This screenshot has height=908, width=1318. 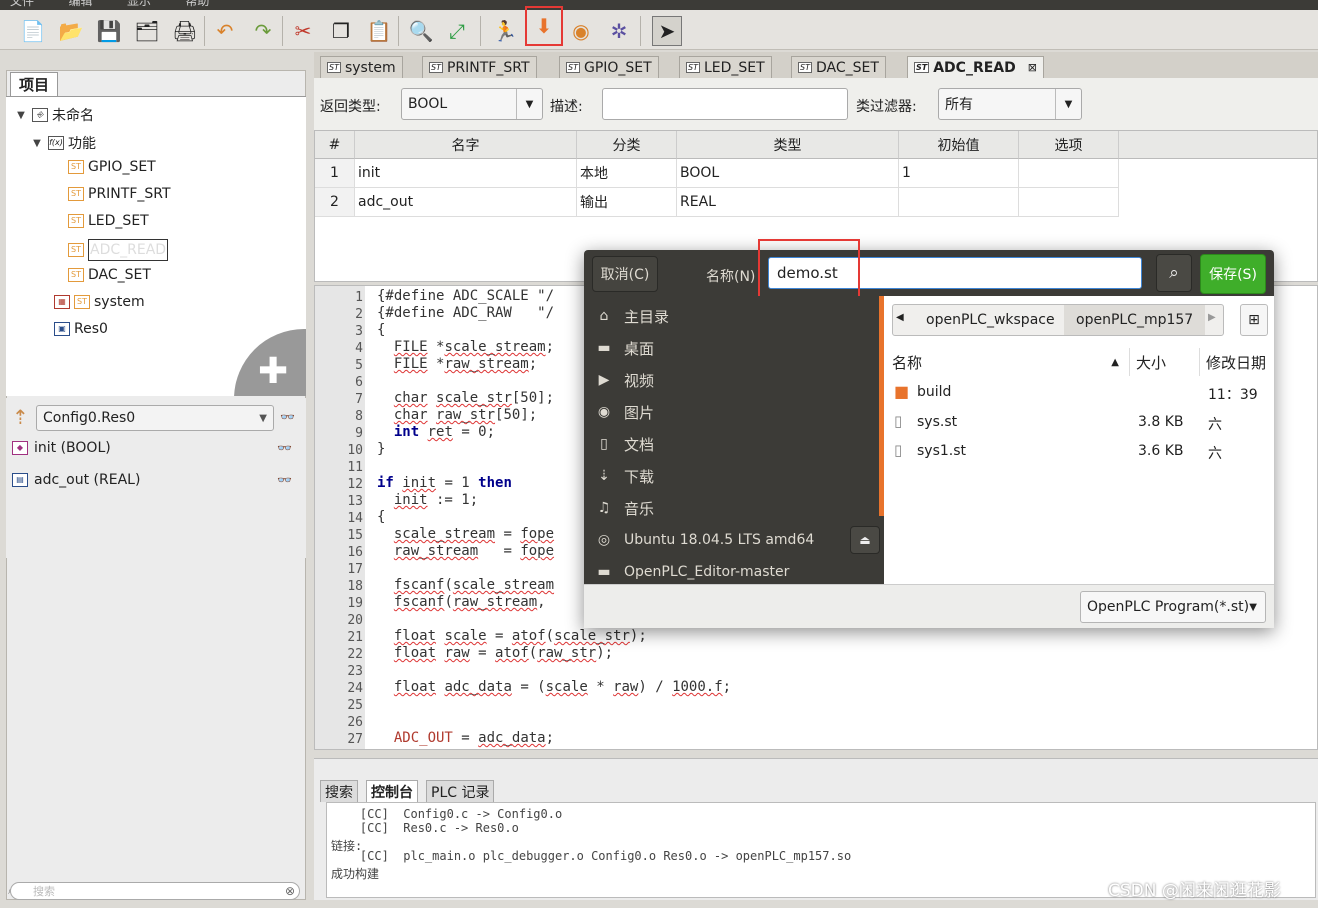 I want to click on tab-dac-set: STDAC_SET, so click(x=838, y=67).